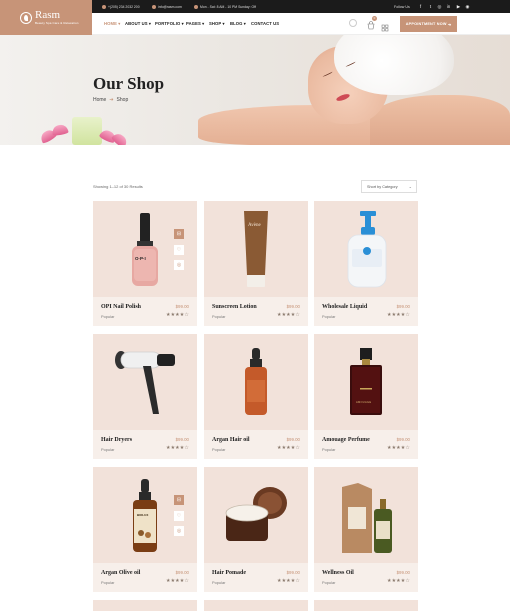  What do you see at coordinates (448, 6) in the screenshot?
I see `linkedin-icon: in` at bounding box center [448, 6].